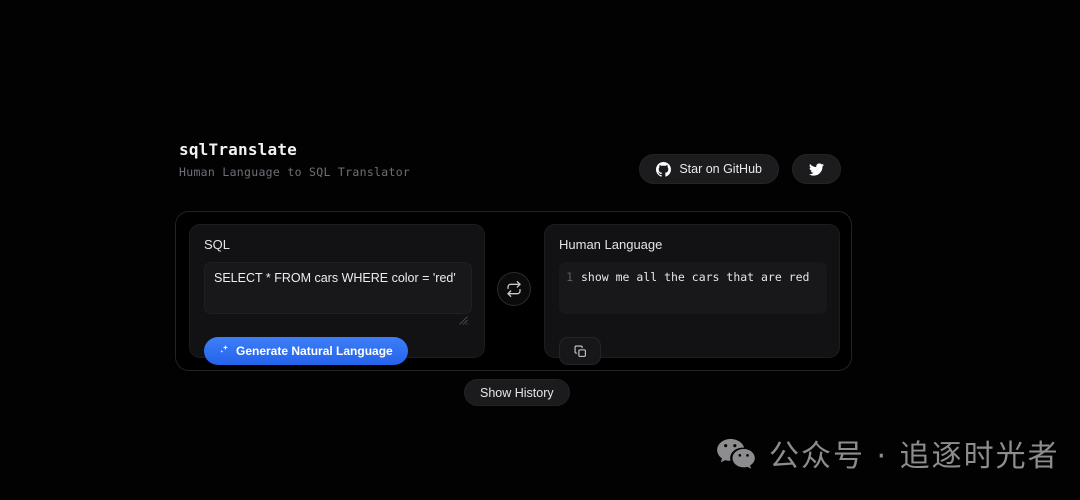 This screenshot has height=500, width=1080. I want to click on star-on-github-button: Star on GitHub, so click(709, 169).